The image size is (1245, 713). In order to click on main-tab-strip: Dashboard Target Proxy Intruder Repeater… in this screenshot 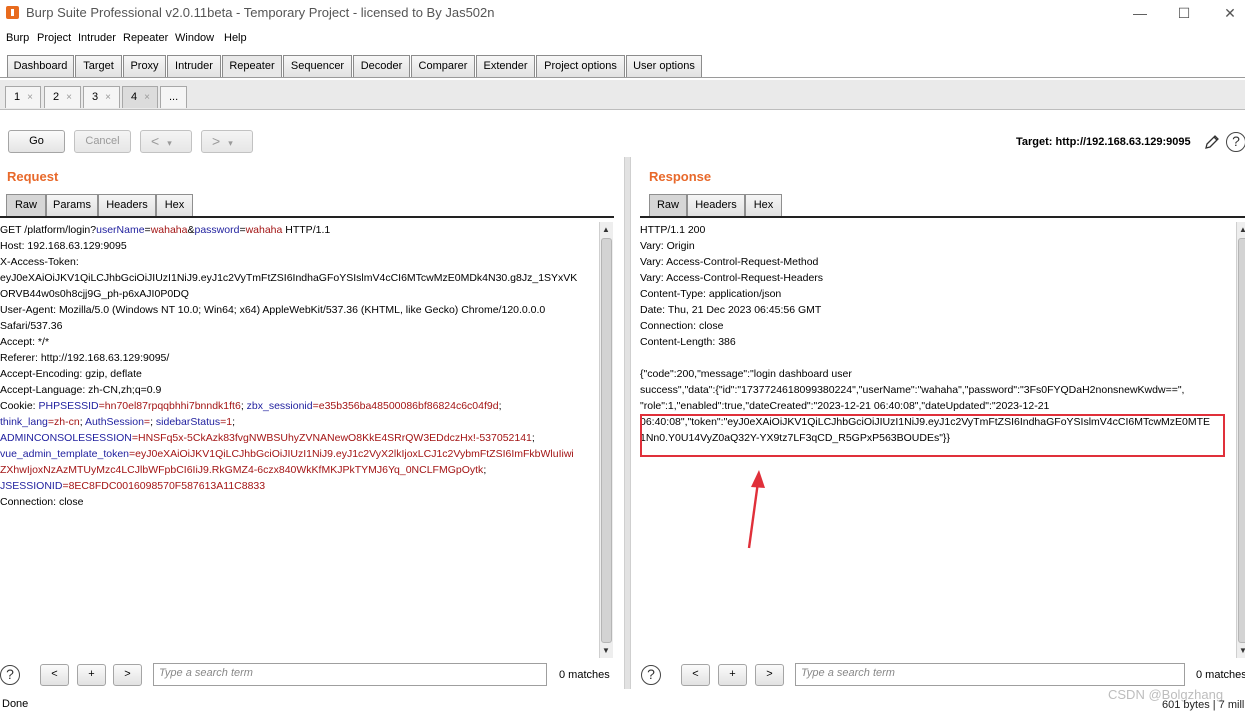, I will do `click(622, 65)`.